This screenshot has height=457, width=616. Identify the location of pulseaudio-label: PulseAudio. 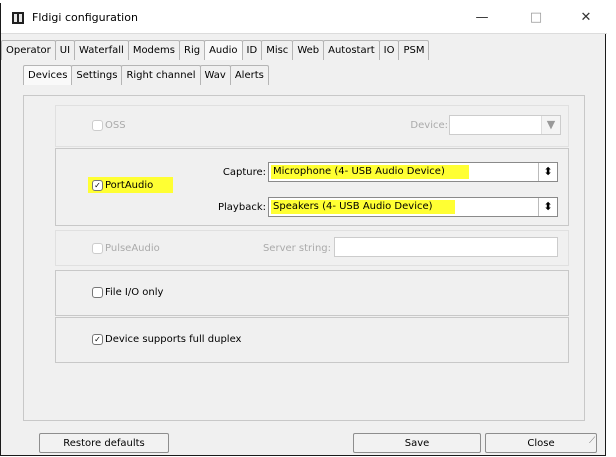
(132, 248).